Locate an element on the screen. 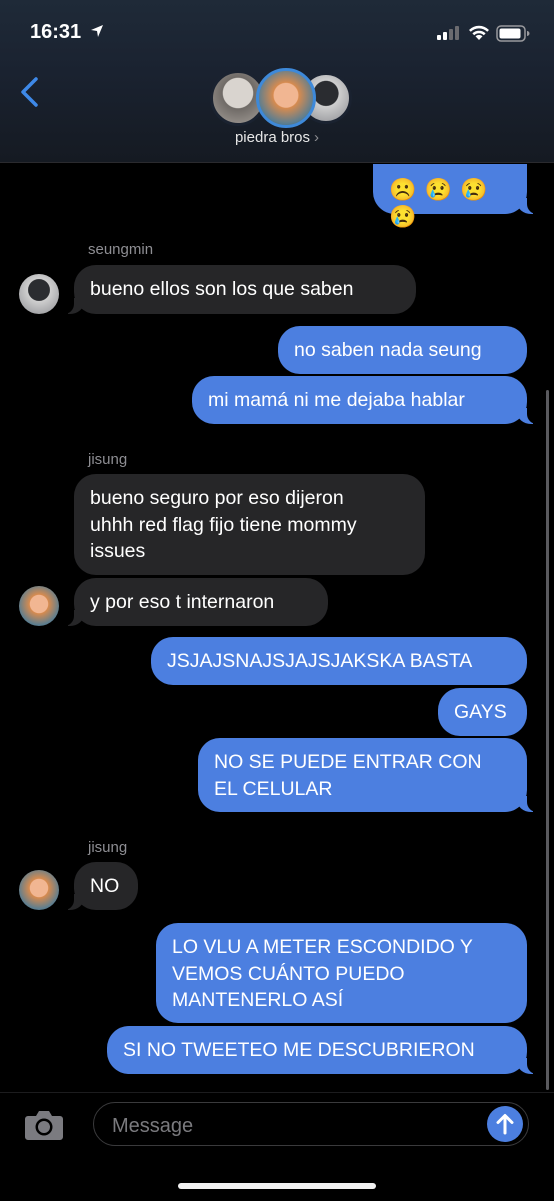 The width and height of the screenshot is (554, 1201). message-bubble-incoming: bueno ellos son los que saben is located at coordinates (238, 289).